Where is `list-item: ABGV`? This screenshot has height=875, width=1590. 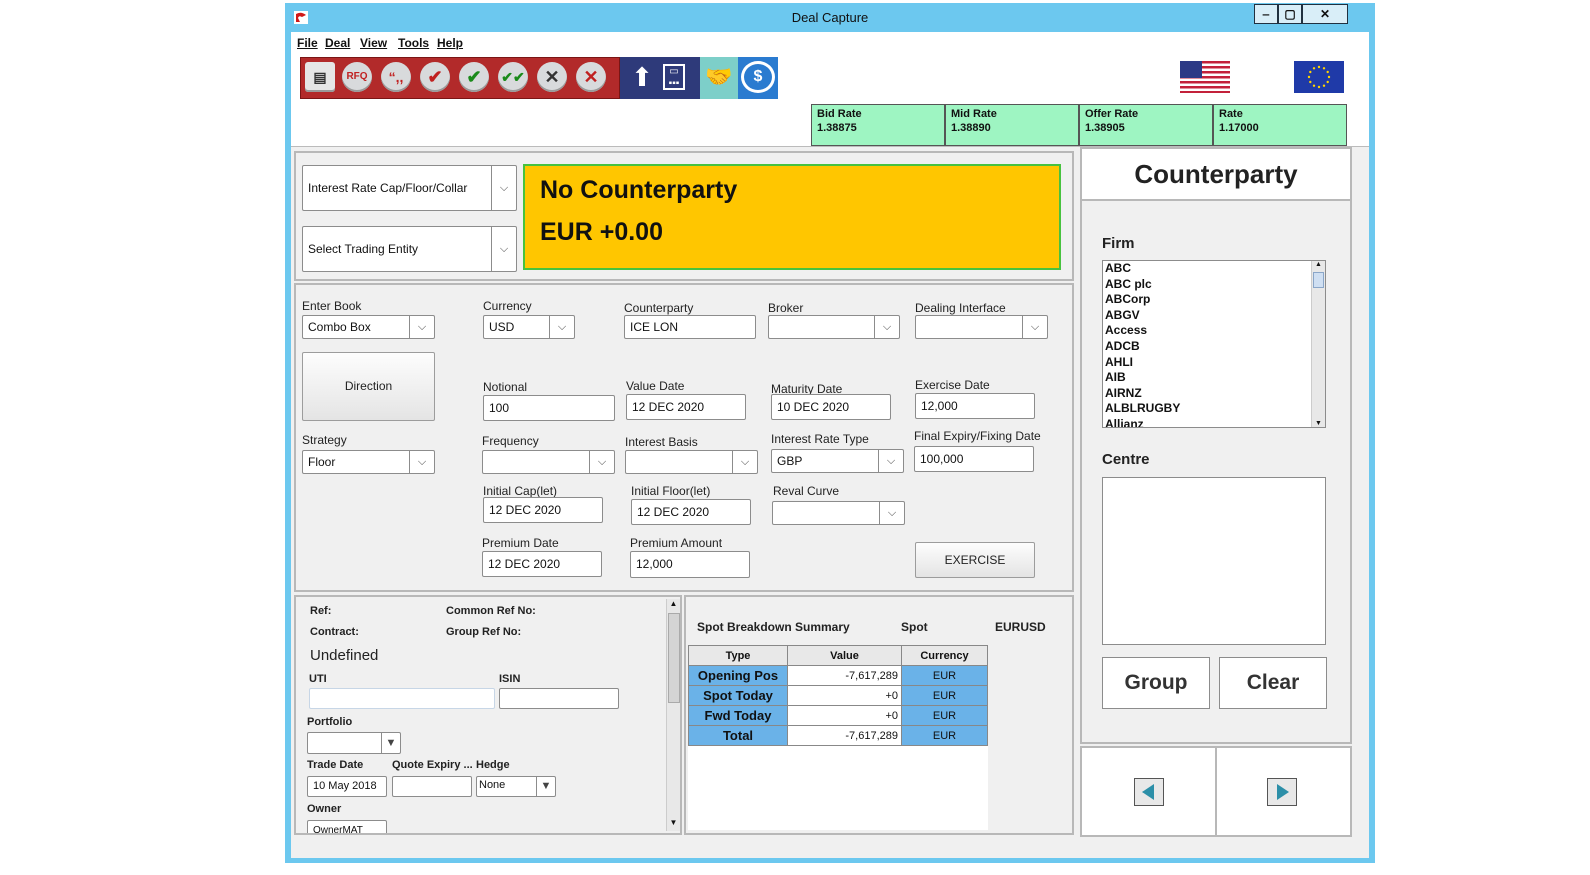 list-item: ABGV is located at coordinates (1214, 316).